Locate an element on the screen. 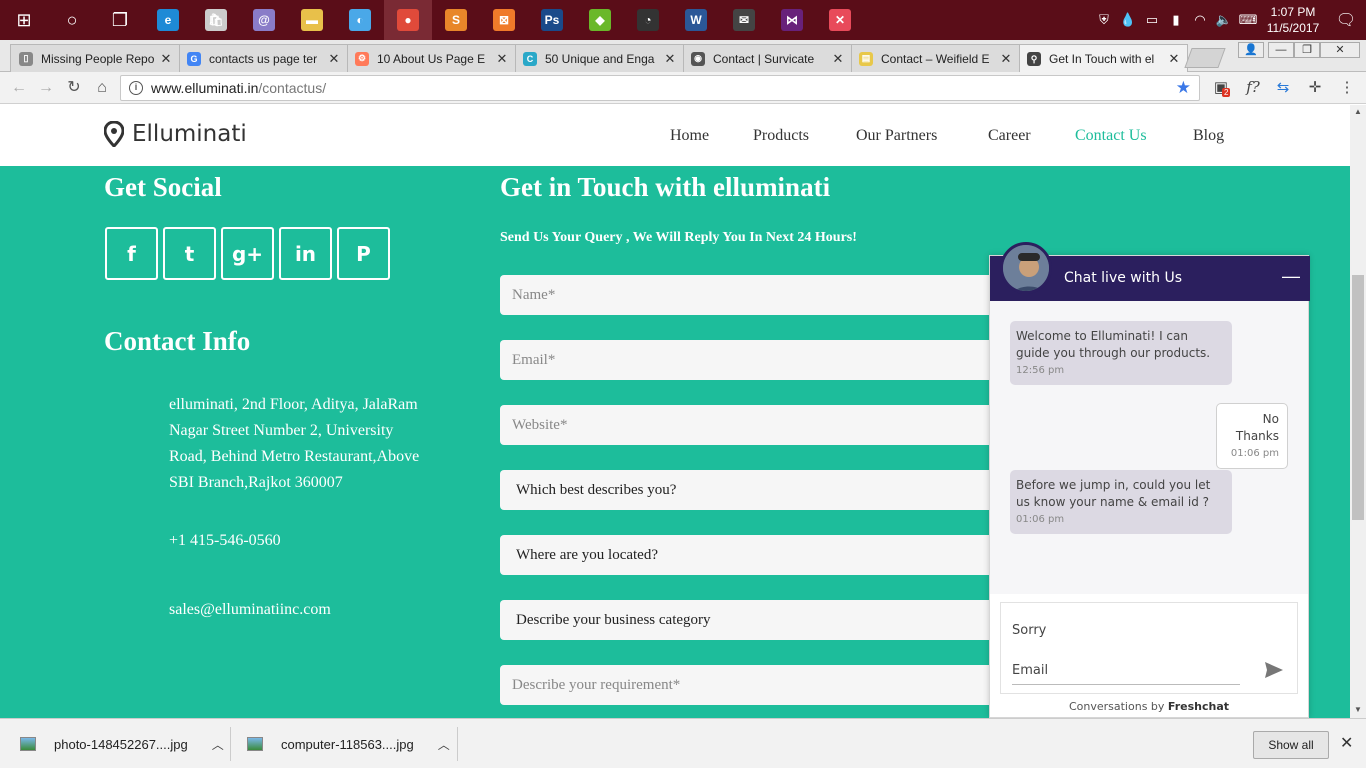 This screenshot has height=768, width=1366. back-arrow-icon: ← is located at coordinates (19, 88).